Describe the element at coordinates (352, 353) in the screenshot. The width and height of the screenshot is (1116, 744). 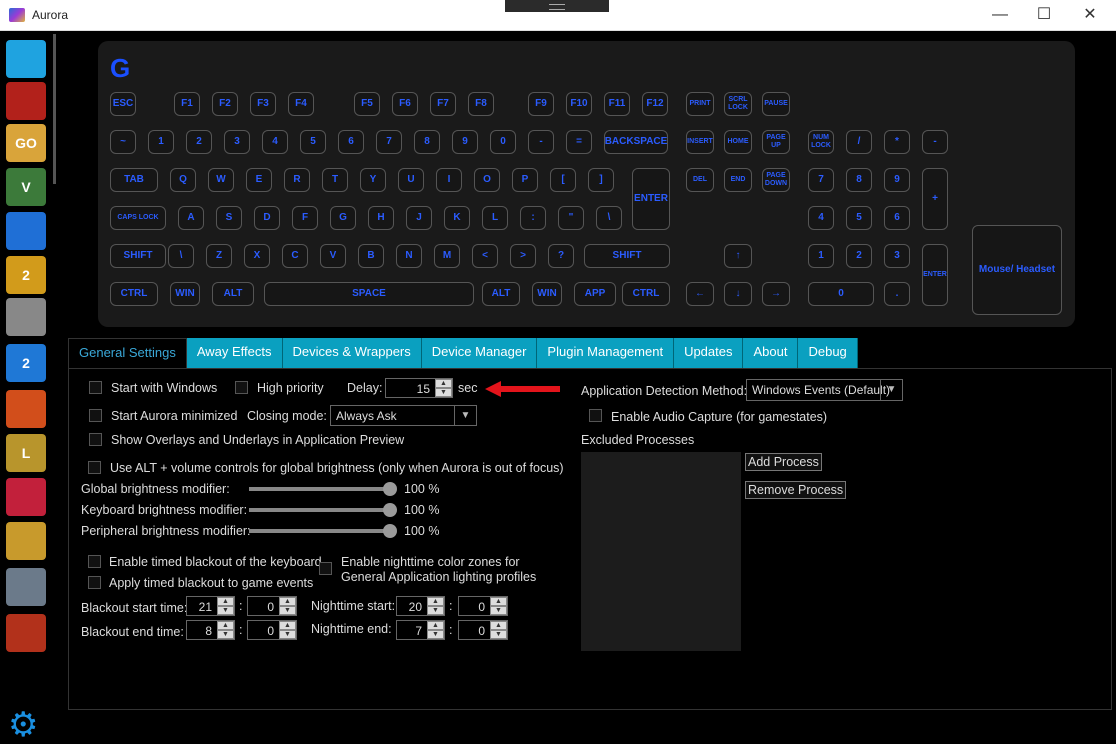
I see `tab-devices-wrappers: Devices & Wrappers` at that location.